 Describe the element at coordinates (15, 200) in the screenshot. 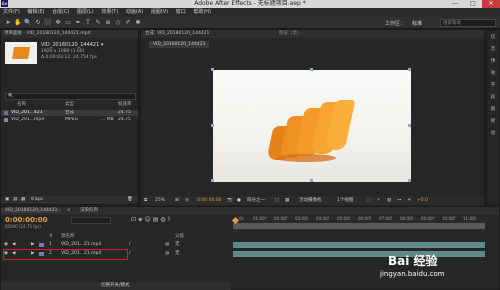

I see `new-folder-icon: ▤` at that location.